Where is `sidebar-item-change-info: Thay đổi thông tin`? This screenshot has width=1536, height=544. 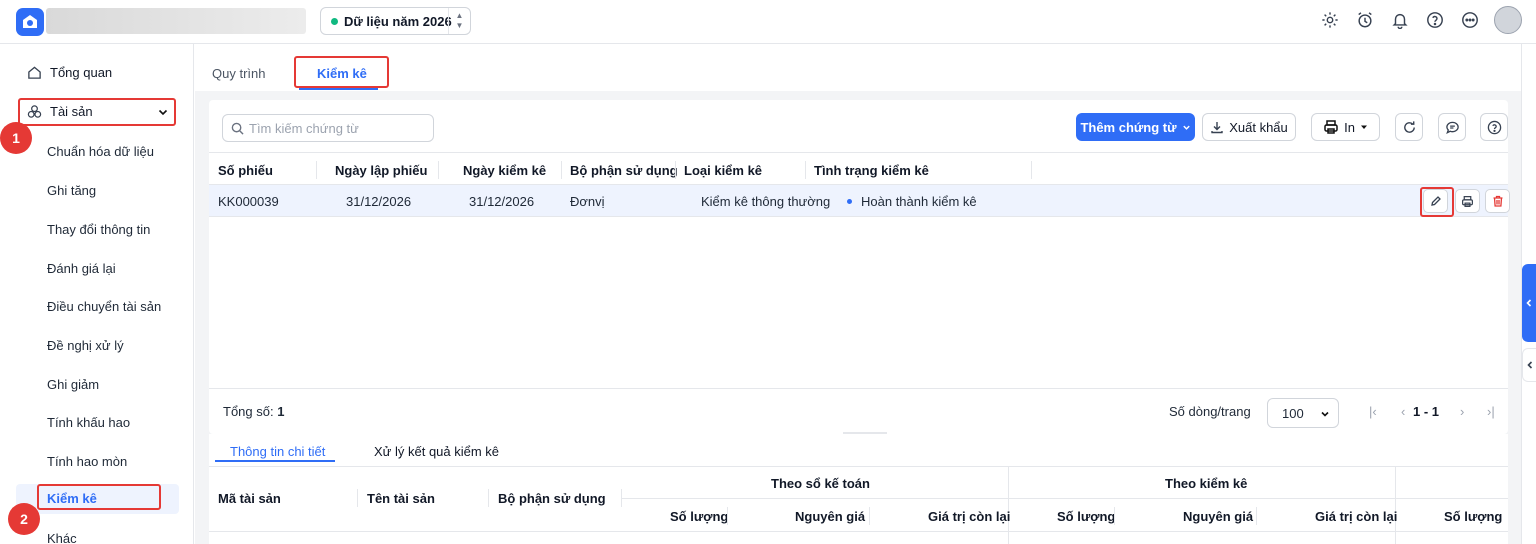
sidebar-item-change-info: Thay đổi thông tin is located at coordinates (98, 229).